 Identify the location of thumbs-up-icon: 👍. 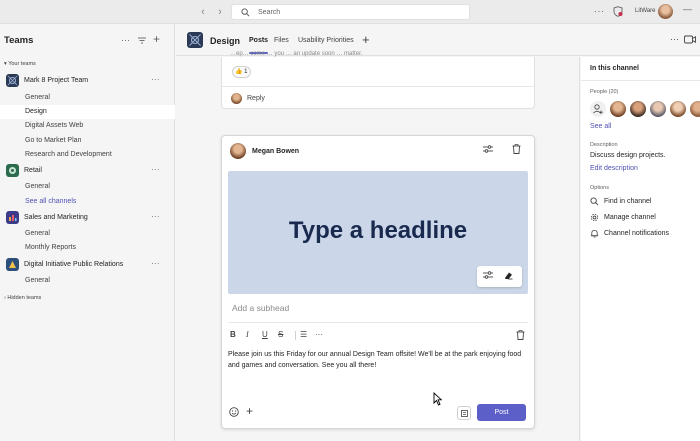
(239, 72).